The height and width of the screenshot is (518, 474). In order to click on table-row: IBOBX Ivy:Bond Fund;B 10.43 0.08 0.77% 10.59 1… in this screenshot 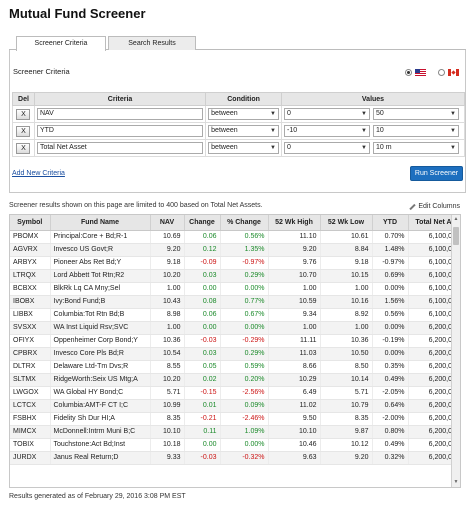, I will do `click(235, 302)`.